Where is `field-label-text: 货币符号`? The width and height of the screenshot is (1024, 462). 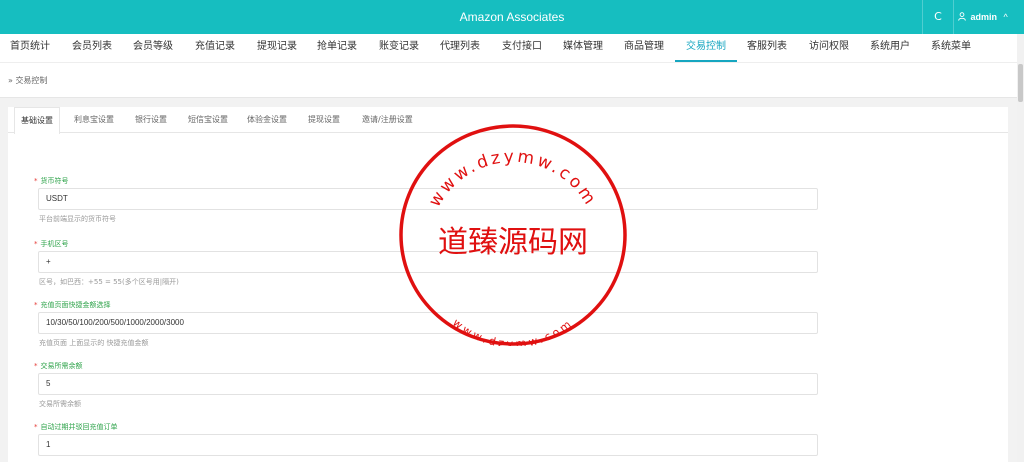 field-label-text: 货币符号 is located at coordinates (54, 181).